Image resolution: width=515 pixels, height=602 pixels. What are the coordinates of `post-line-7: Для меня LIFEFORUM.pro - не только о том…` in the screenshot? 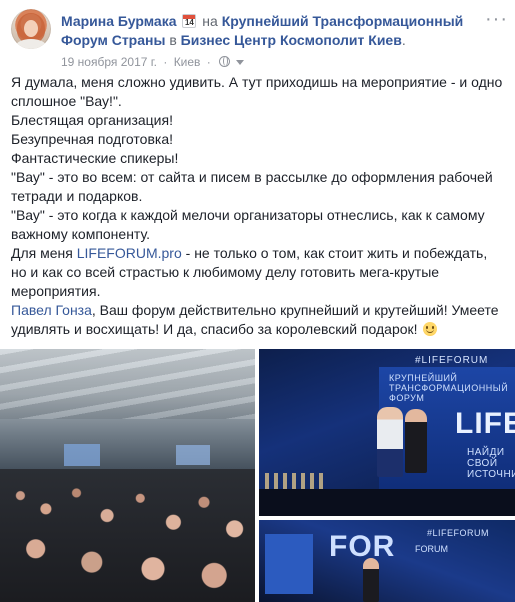 It's located at (258, 272).